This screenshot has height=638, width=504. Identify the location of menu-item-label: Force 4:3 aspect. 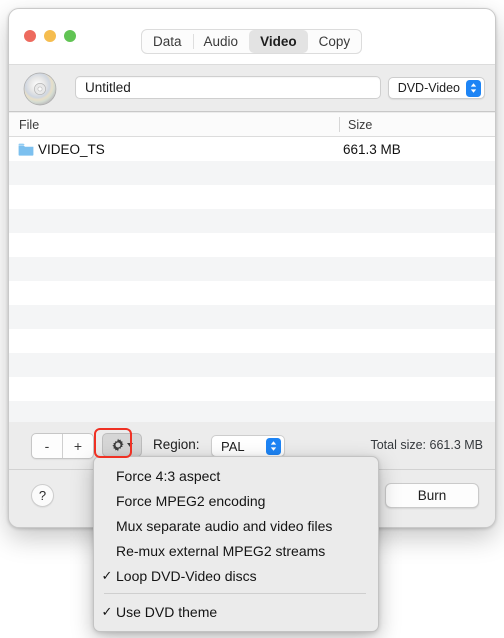
(168, 475).